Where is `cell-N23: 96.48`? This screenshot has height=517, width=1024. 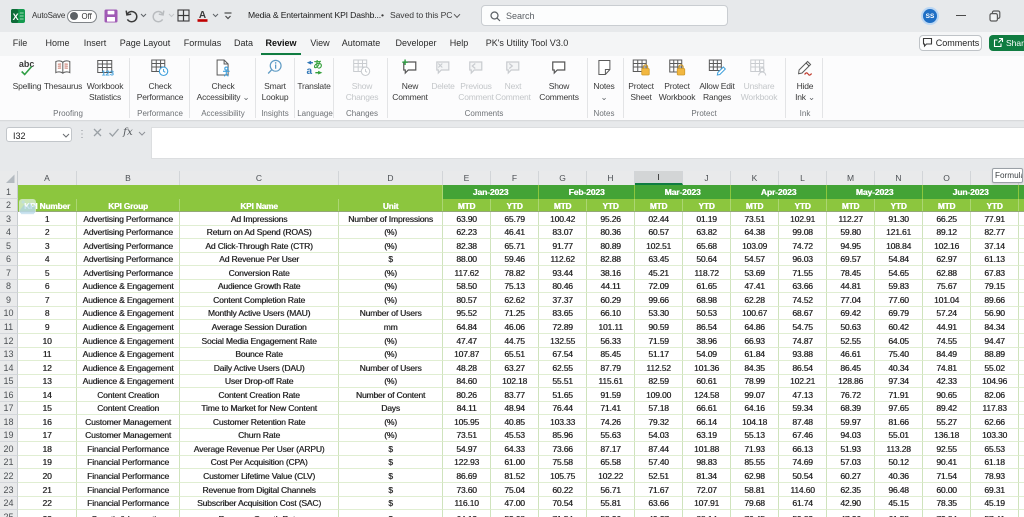 cell-N23: 96.48 is located at coordinates (899, 490).